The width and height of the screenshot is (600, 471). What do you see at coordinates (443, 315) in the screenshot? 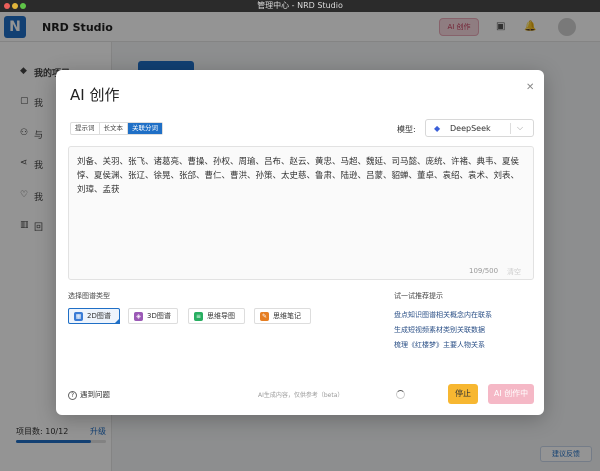
I see `tip-item: 盘点知识图谱相关概念内在联系` at bounding box center [443, 315].